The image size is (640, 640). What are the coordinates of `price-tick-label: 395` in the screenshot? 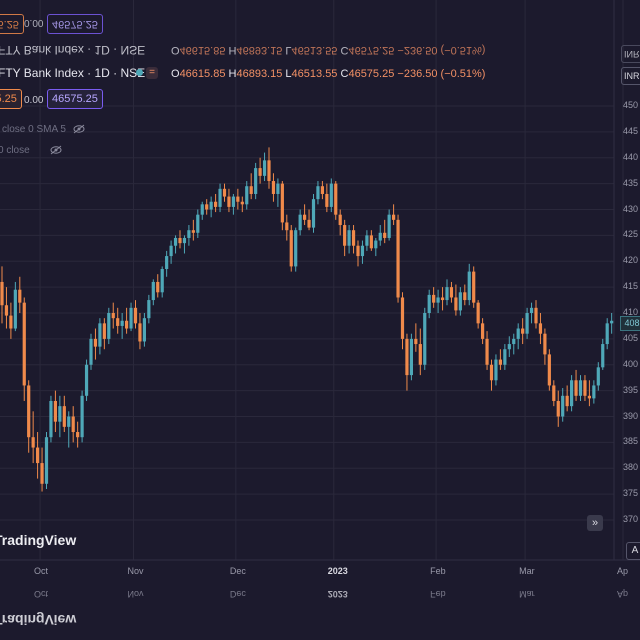 It's located at (631, 389).